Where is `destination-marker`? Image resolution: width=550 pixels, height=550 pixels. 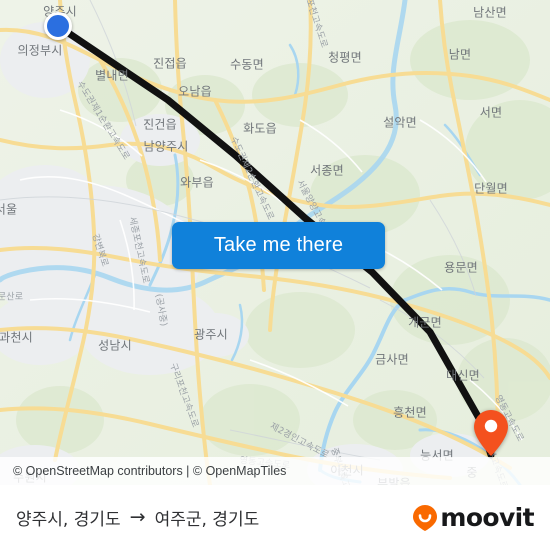 destination-marker is located at coordinates (491, 435).